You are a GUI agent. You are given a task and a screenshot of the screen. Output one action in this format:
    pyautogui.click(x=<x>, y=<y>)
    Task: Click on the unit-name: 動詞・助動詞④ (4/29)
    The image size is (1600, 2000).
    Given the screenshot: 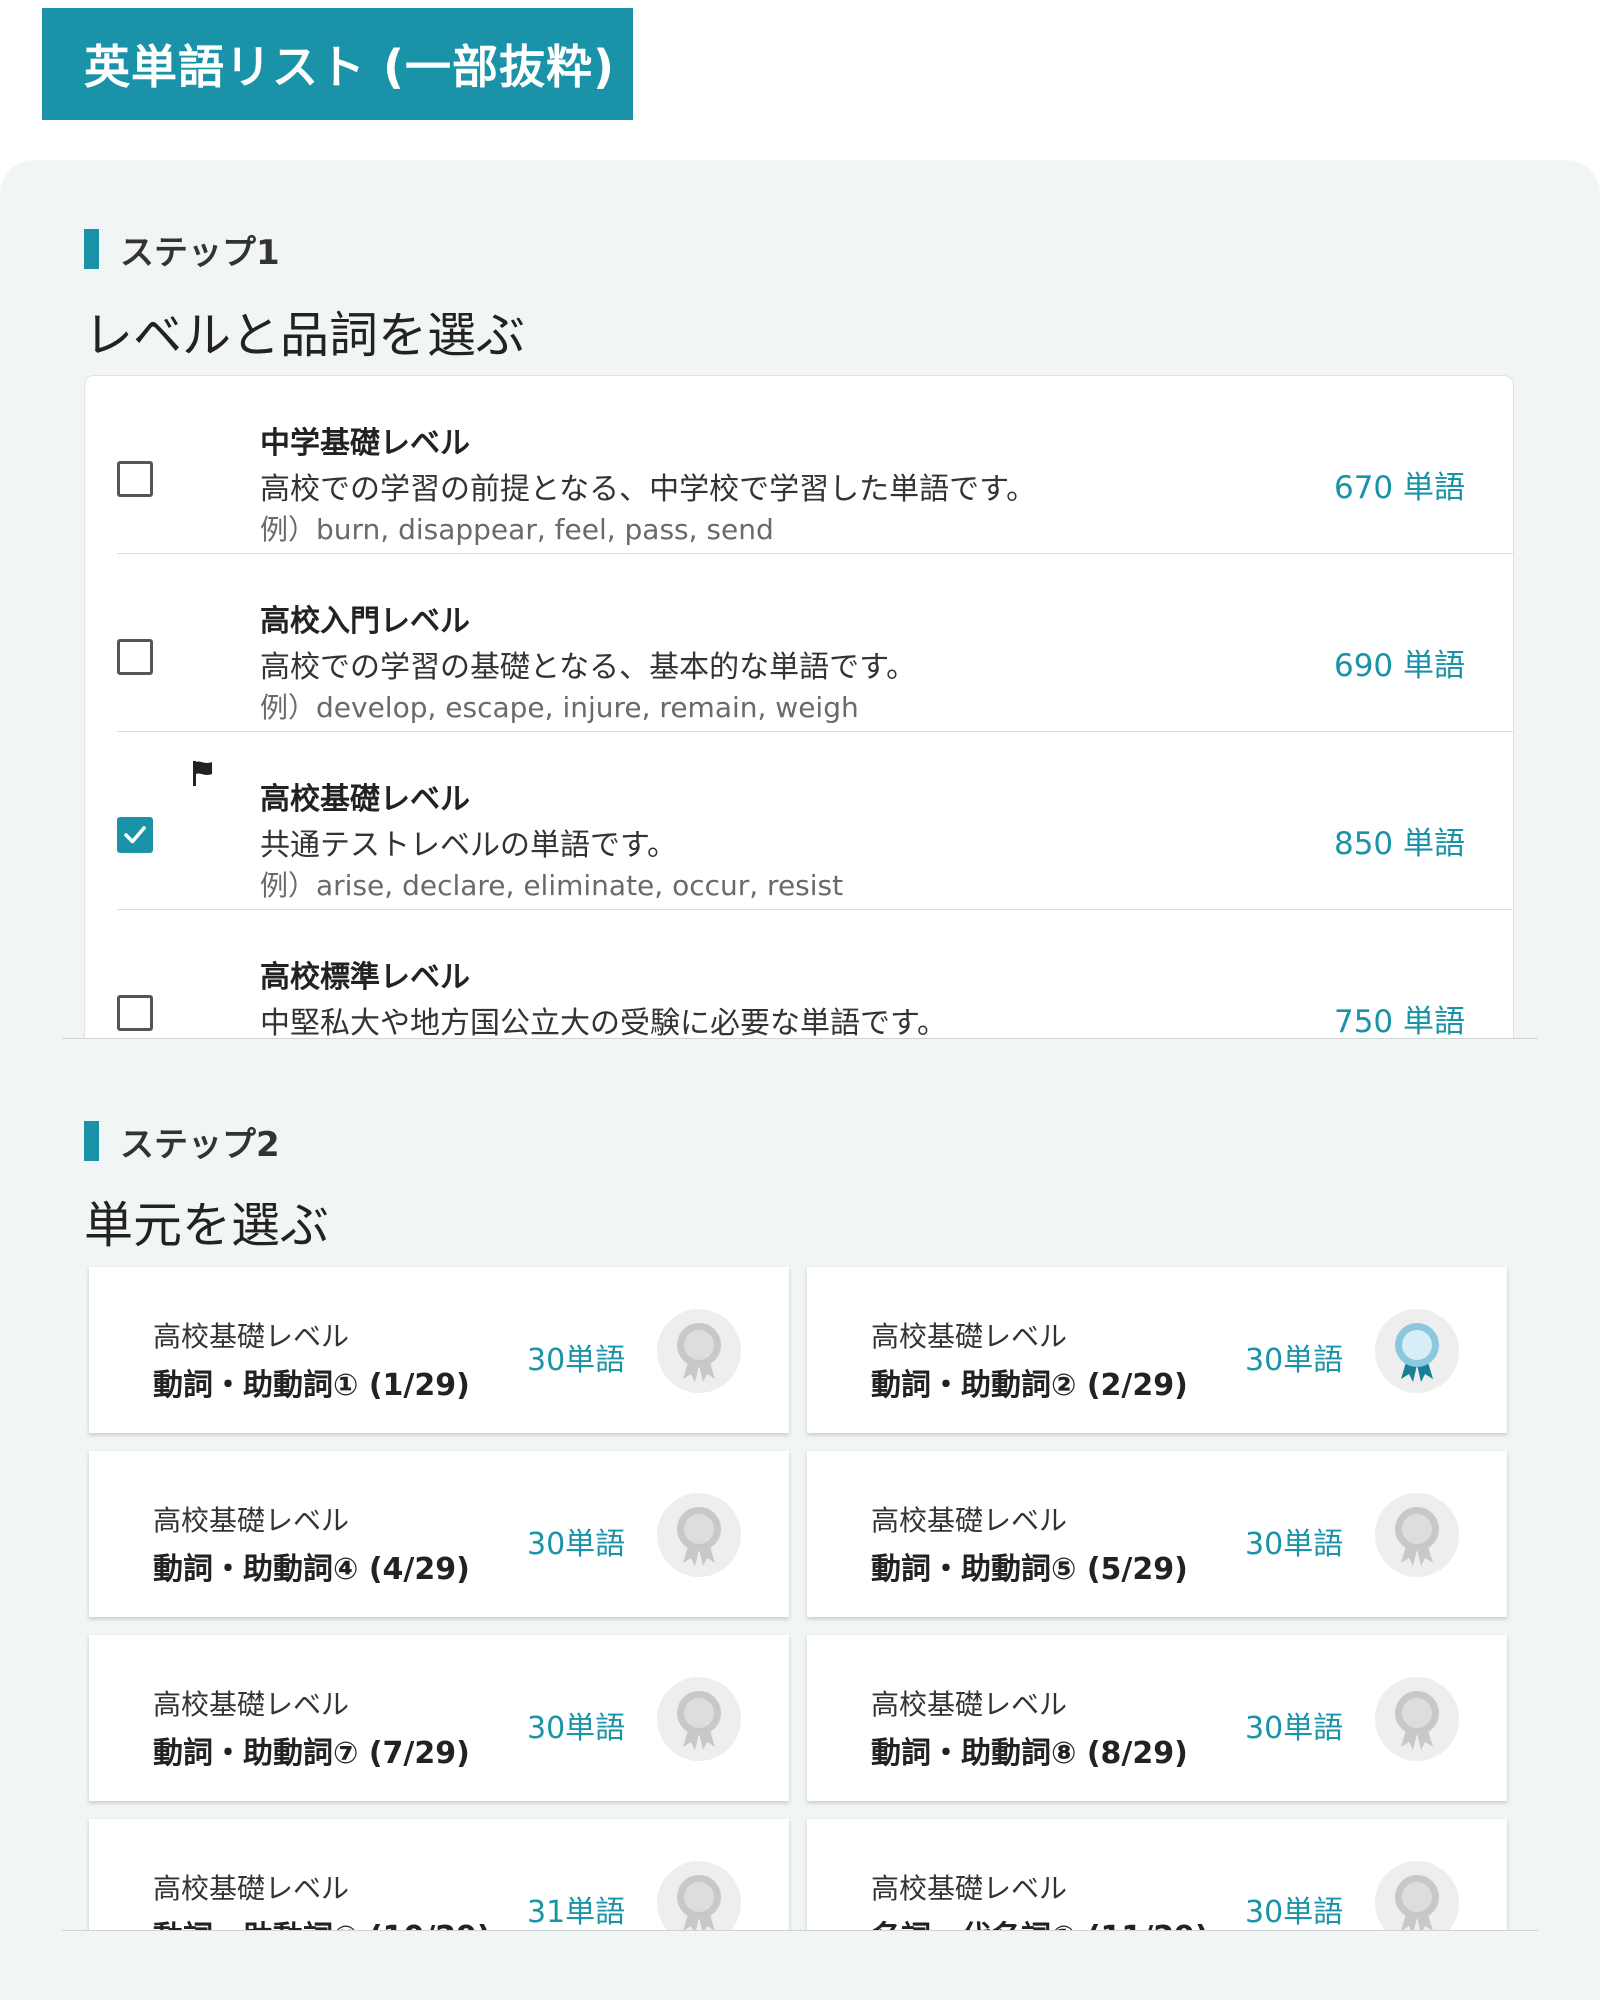 What is the action you would take?
    pyautogui.click(x=311, y=1569)
    